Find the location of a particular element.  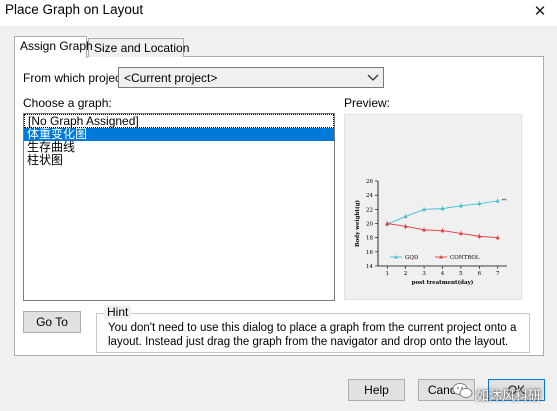

y-tick-label: 26 is located at coordinates (369, 182).